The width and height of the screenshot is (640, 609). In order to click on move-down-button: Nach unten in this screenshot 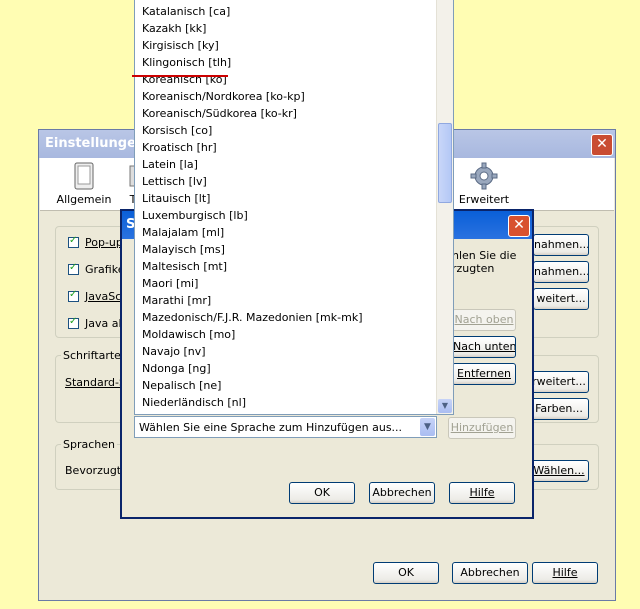, I will do `click(484, 347)`.